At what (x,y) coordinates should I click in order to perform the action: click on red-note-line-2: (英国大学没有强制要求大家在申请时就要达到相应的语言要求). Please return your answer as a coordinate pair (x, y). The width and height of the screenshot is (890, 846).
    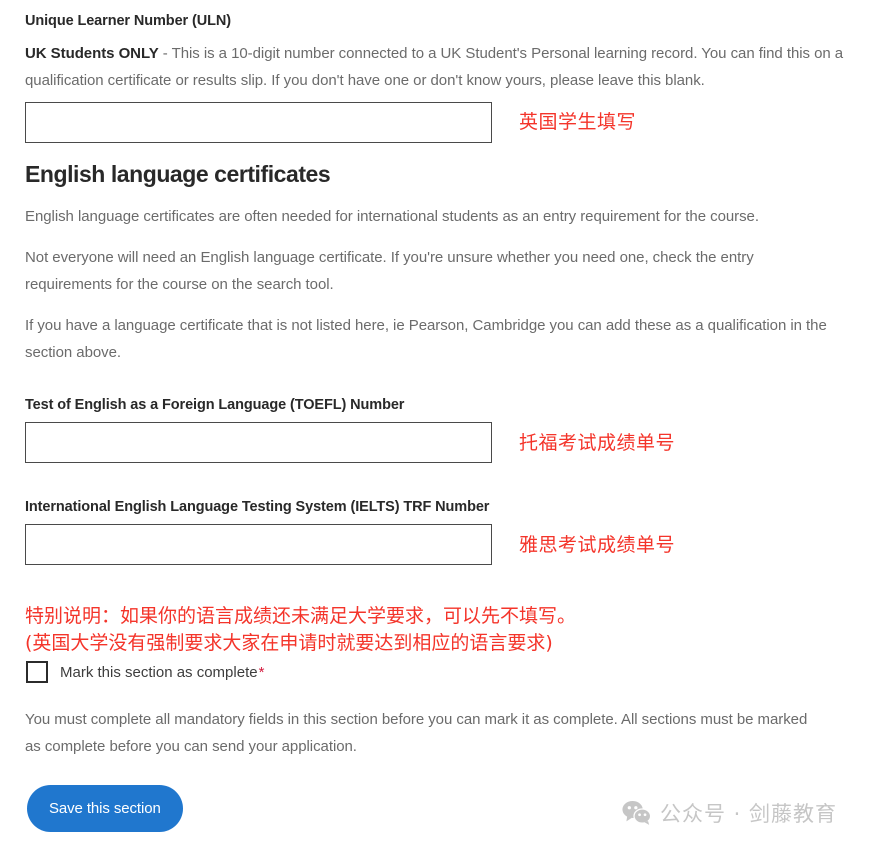
    Looking at the image, I should click on (289, 643).